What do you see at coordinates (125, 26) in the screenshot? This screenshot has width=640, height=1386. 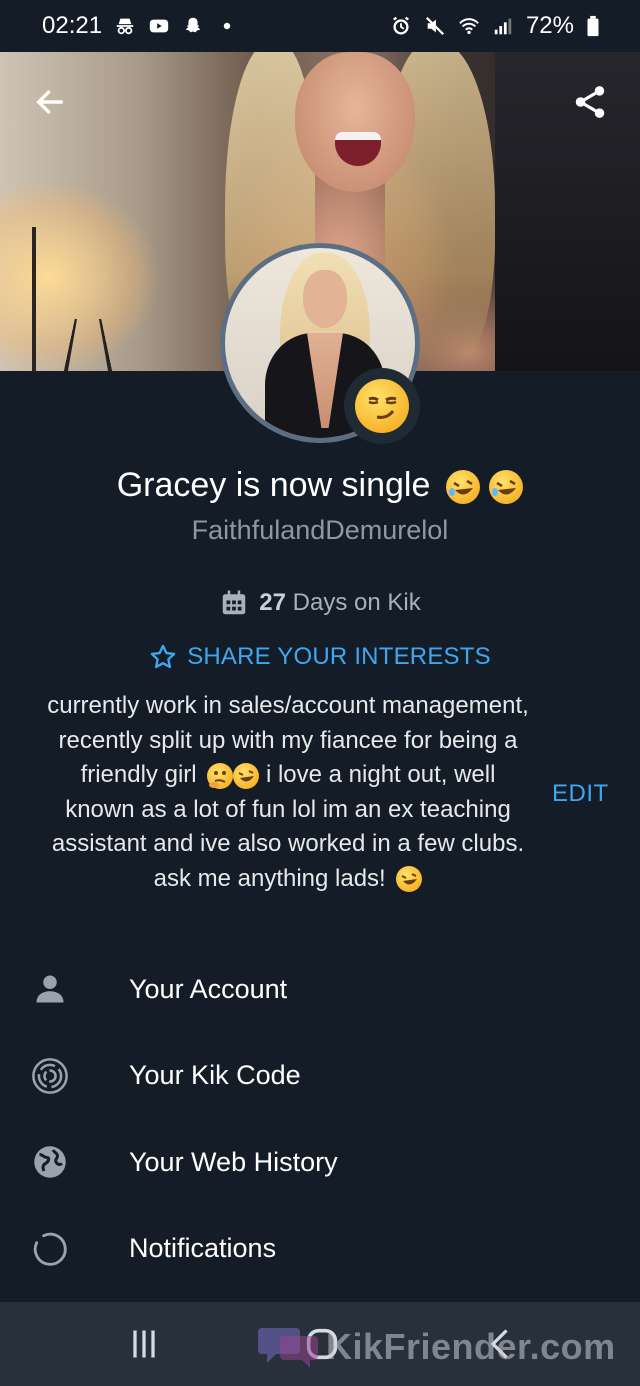 I see `incognito-icon` at bounding box center [125, 26].